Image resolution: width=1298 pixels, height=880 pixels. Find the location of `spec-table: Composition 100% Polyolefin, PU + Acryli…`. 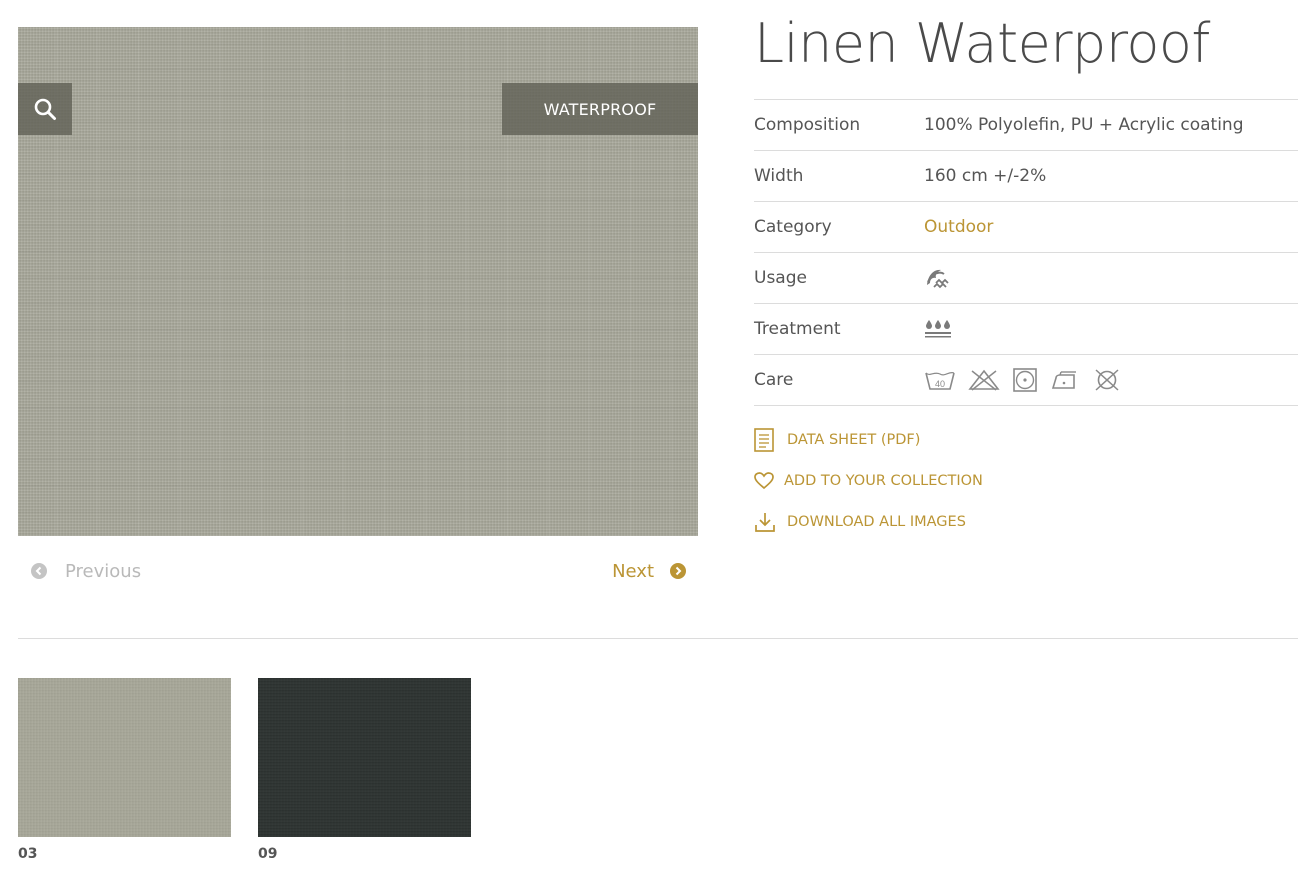

spec-table: Composition 100% Polyolefin, PU + Acryli… is located at coordinates (1026, 252).